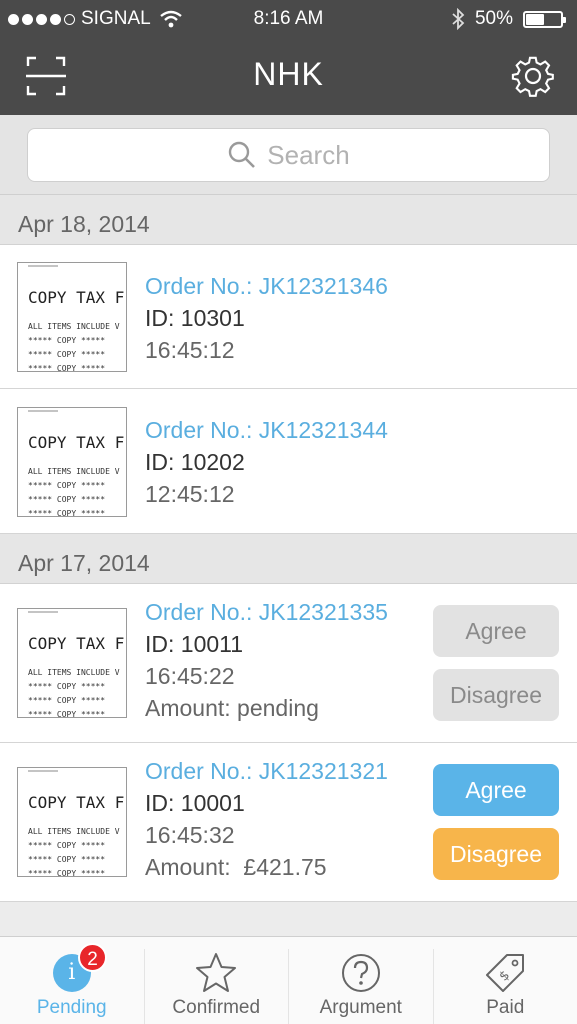 Image resolution: width=577 pixels, height=1024 pixels. I want to click on bluetooth-icon, so click(458, 19).